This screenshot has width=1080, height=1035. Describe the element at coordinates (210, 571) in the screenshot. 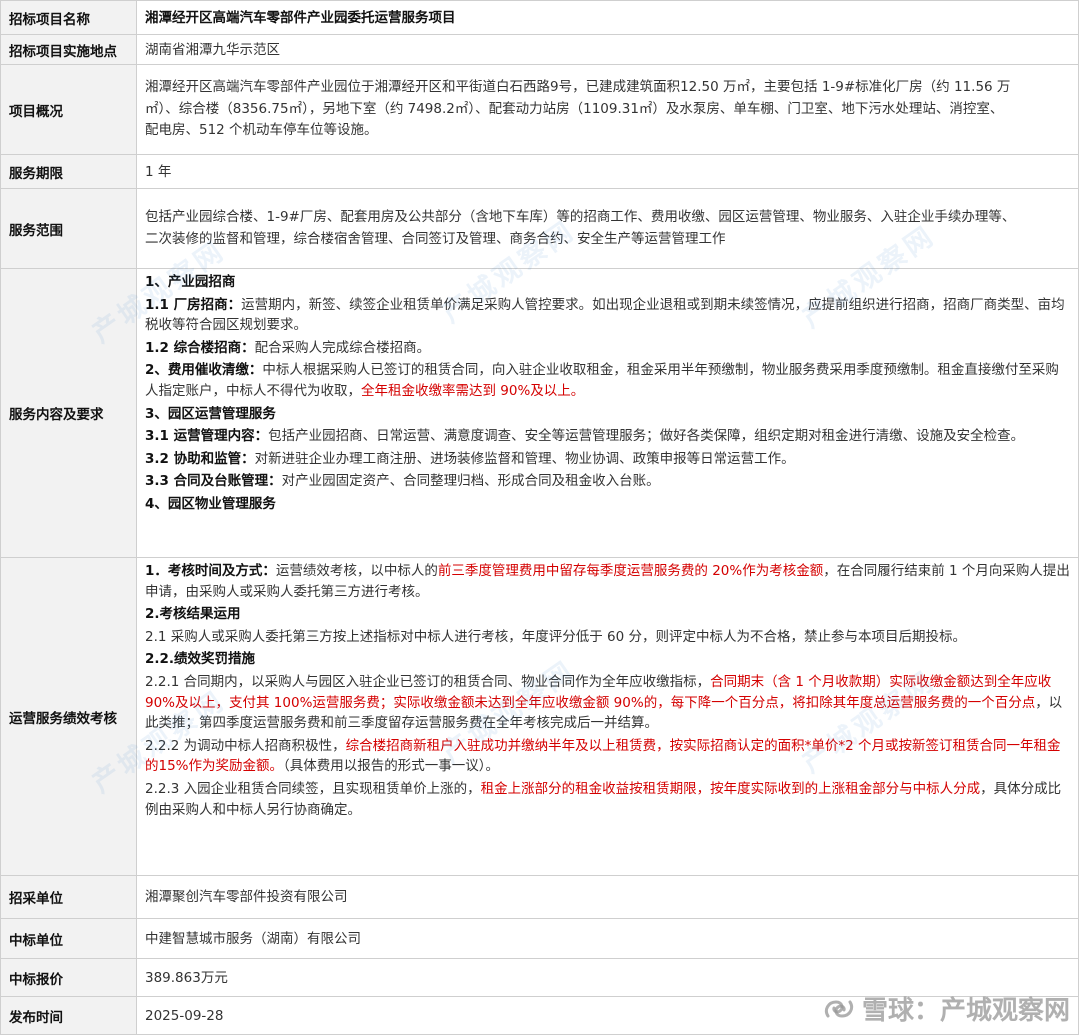

I see `assessment-heading: 1．考核时间及方式：` at that location.